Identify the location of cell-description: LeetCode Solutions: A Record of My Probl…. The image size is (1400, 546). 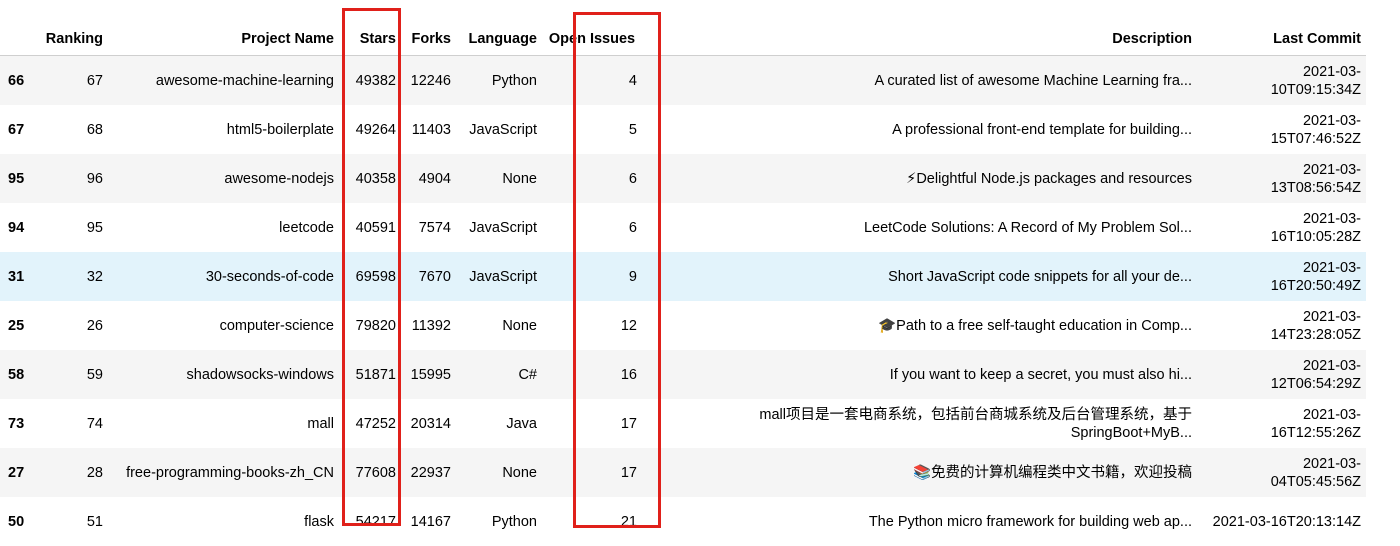
(1027, 227).